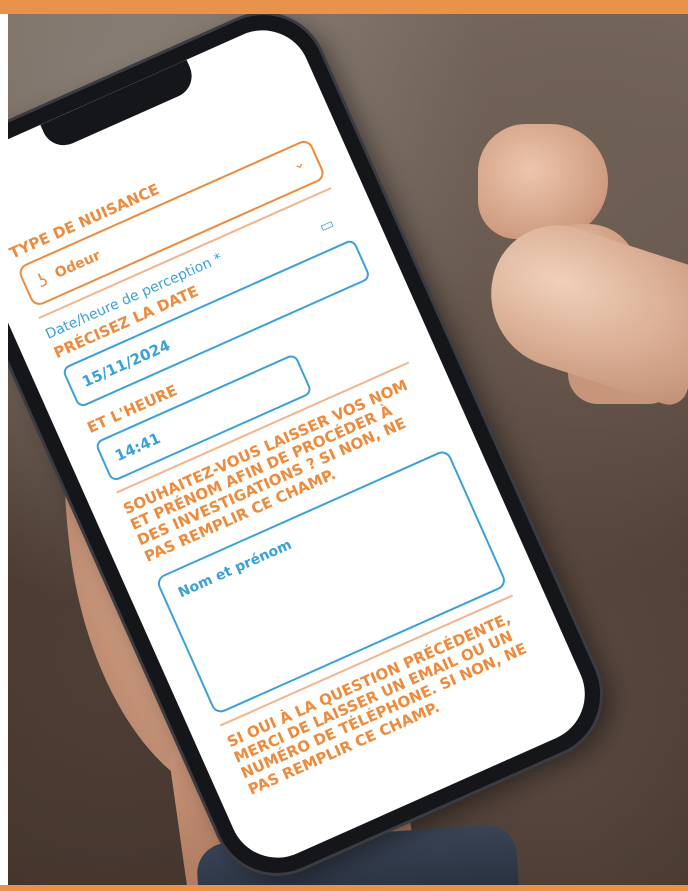  Describe the element at coordinates (344, 888) in the screenshot. I see `bottom-orange-band` at that location.